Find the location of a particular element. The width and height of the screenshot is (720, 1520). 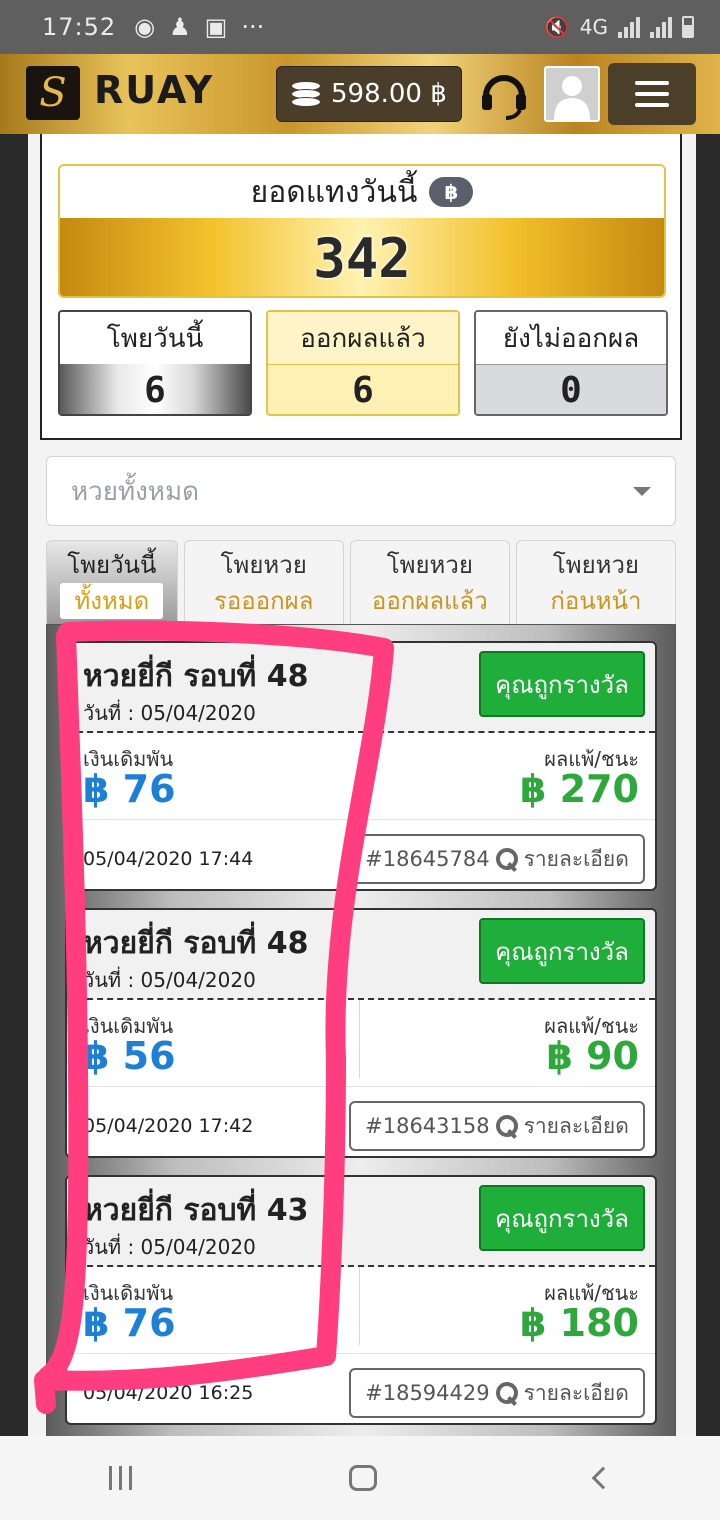

signal2-icon is located at coordinates (661, 27).